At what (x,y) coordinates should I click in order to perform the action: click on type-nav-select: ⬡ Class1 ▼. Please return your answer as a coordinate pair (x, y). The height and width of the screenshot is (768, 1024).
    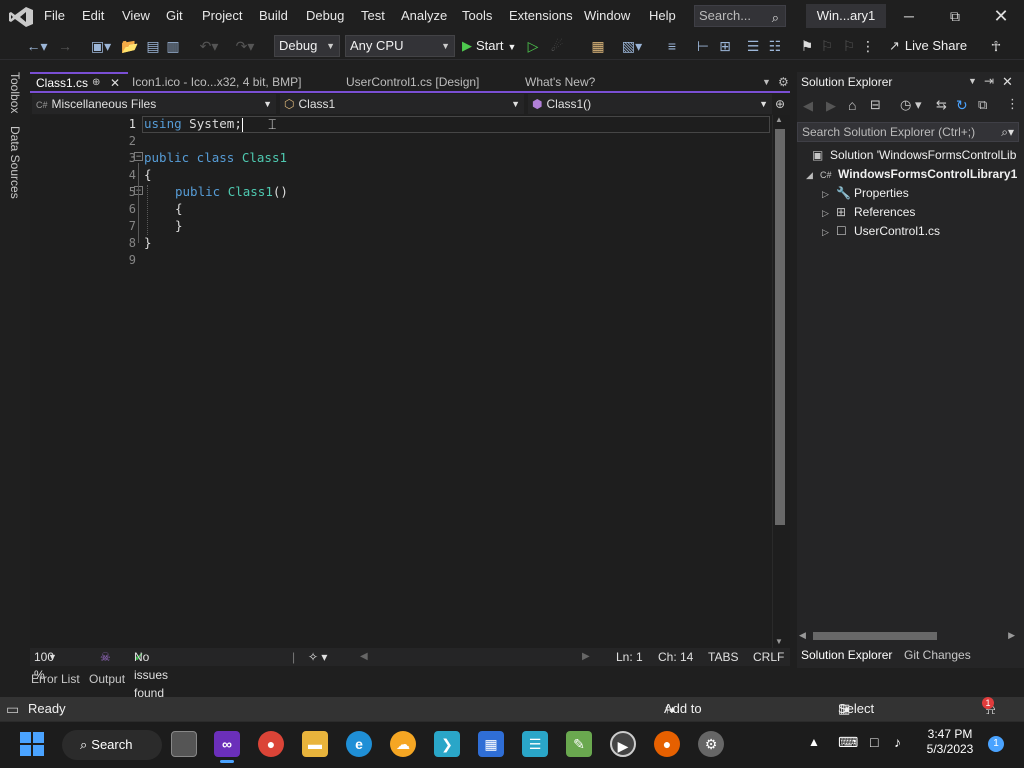
    Looking at the image, I should click on (402, 104).